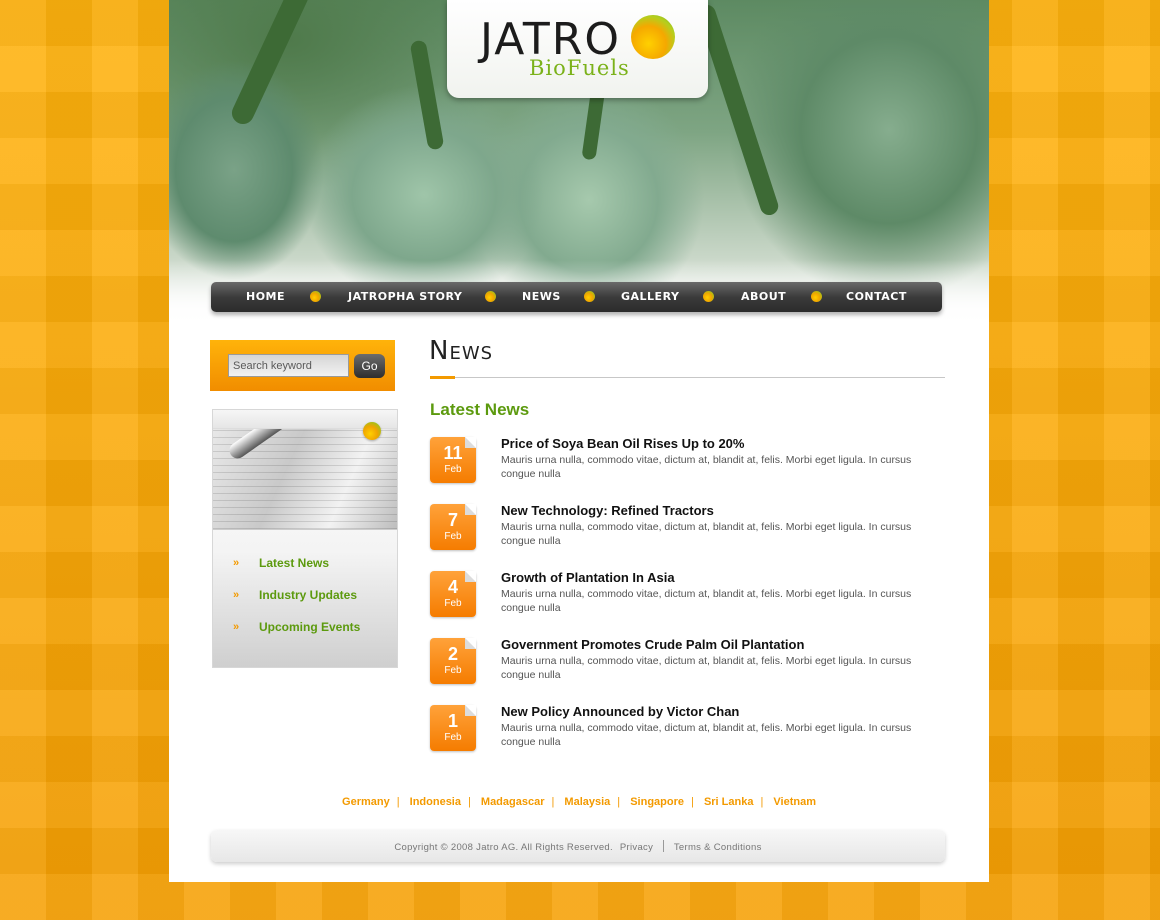  Describe the element at coordinates (305, 479) in the screenshot. I see `pen-image` at that location.